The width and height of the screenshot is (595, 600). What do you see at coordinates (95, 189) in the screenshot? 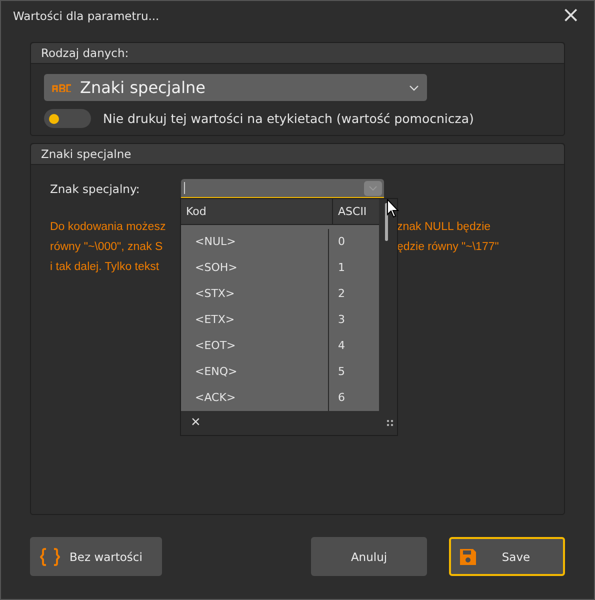
I see `field-label: Znak specjalny:` at bounding box center [95, 189].